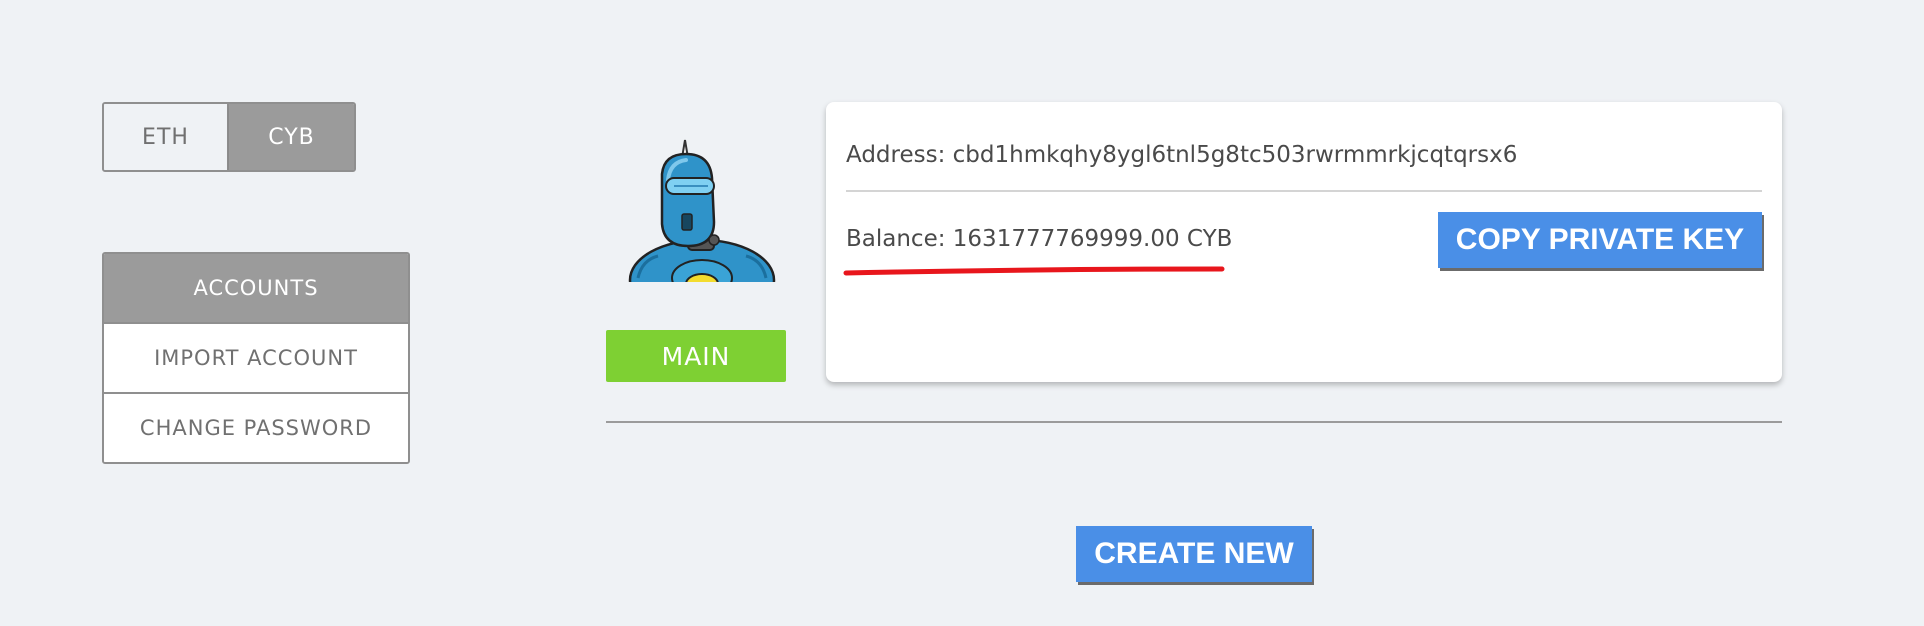 This screenshot has width=1924, height=626. What do you see at coordinates (1034, 271) in the screenshot?
I see `red-underline-annotation` at bounding box center [1034, 271].